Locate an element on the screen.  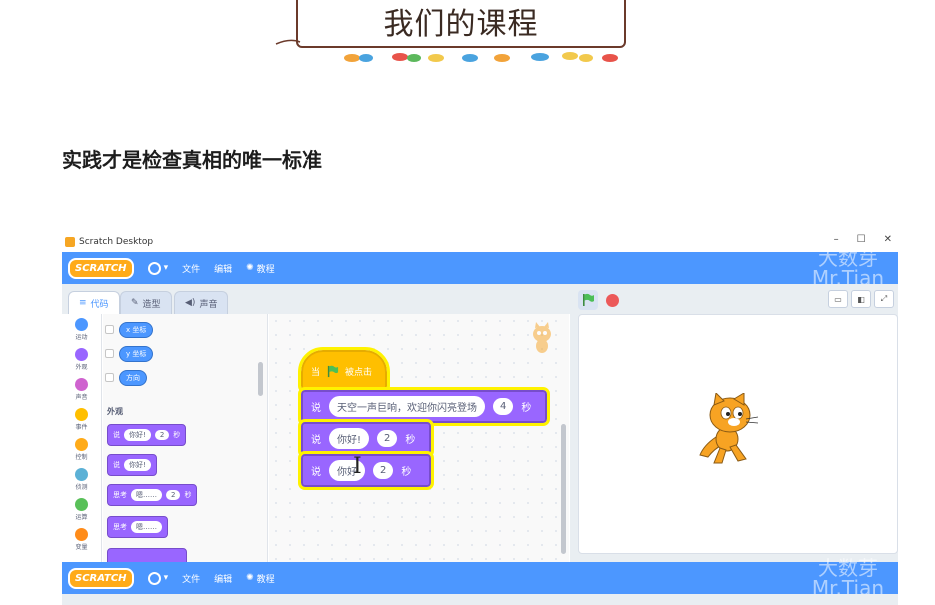
globe-icon is located at coordinates (154, 578).